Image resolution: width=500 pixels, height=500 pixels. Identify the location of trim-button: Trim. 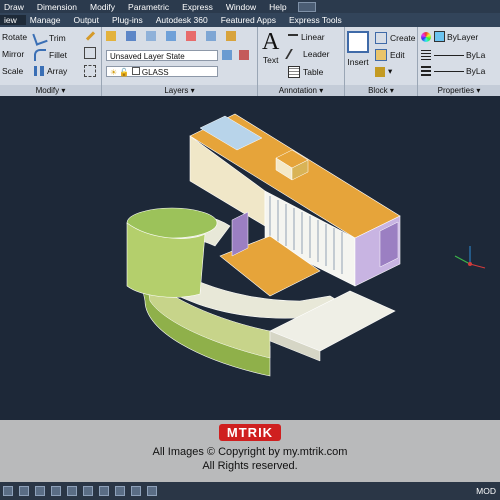
(49, 38).